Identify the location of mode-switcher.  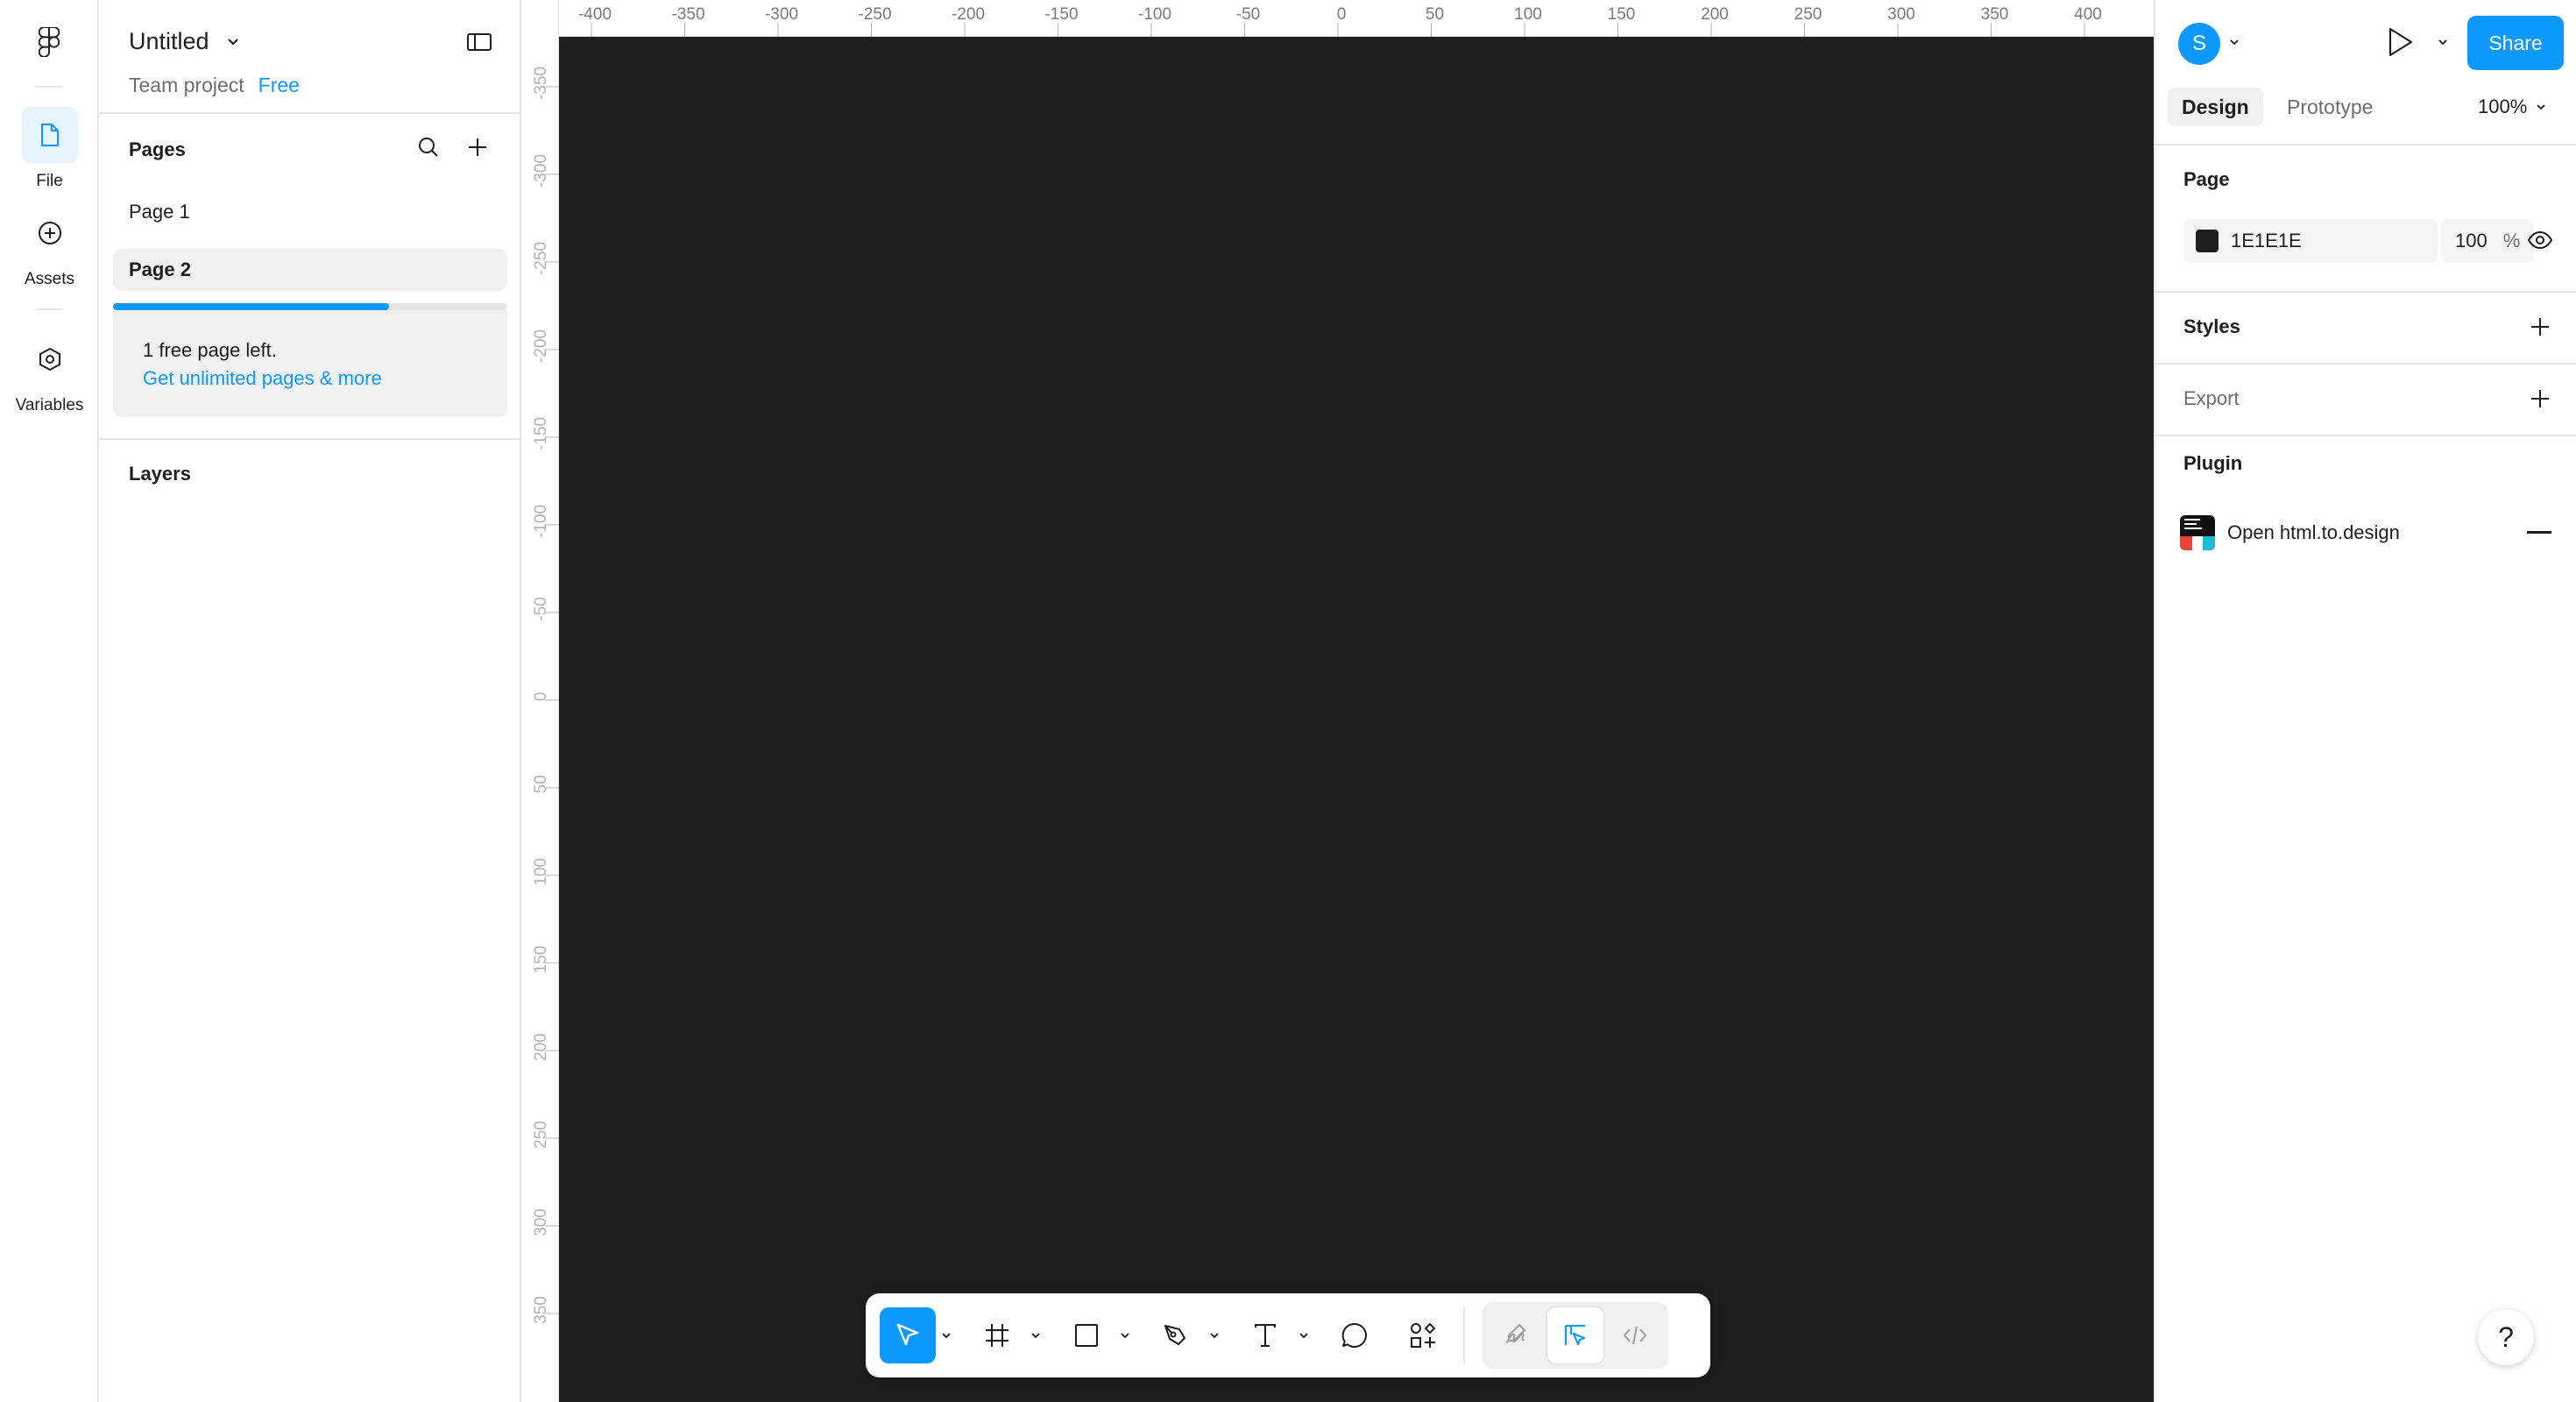
(1575, 1335).